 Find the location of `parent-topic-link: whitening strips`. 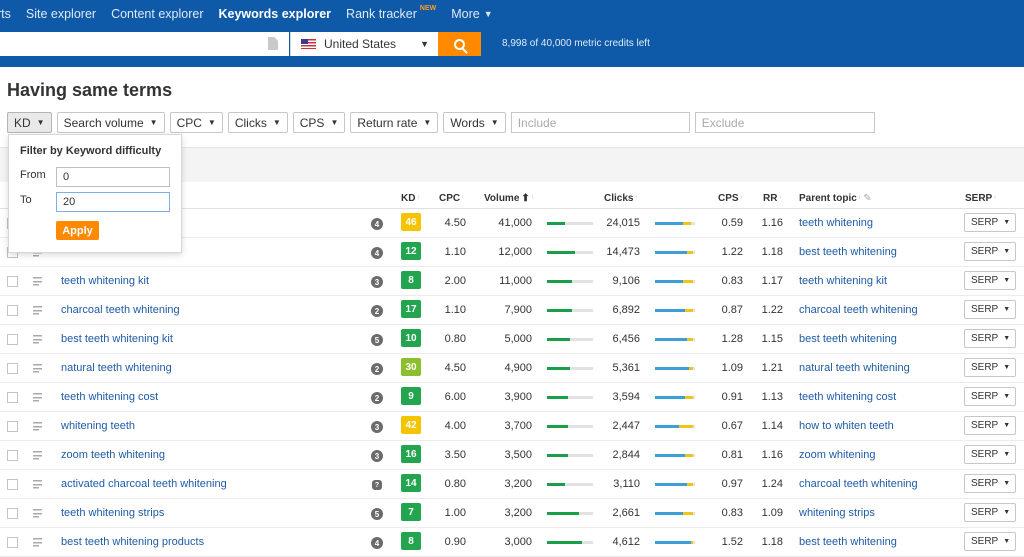

parent-topic-link: whitening strips is located at coordinates (837, 513).